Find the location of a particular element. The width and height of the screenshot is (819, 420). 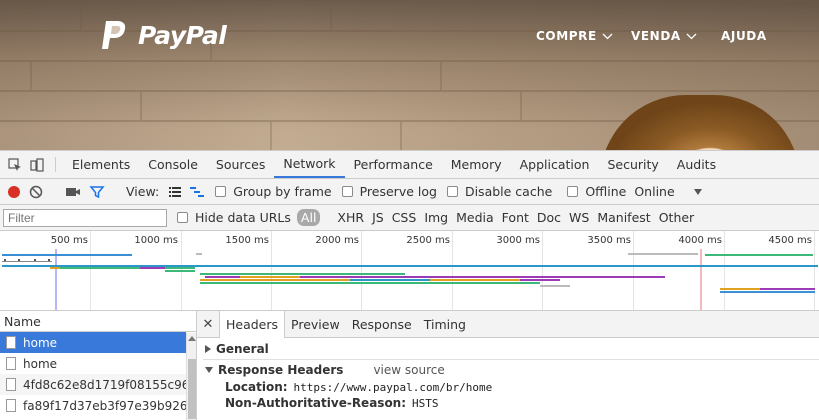

filter-type-img: Img is located at coordinates (436, 217).